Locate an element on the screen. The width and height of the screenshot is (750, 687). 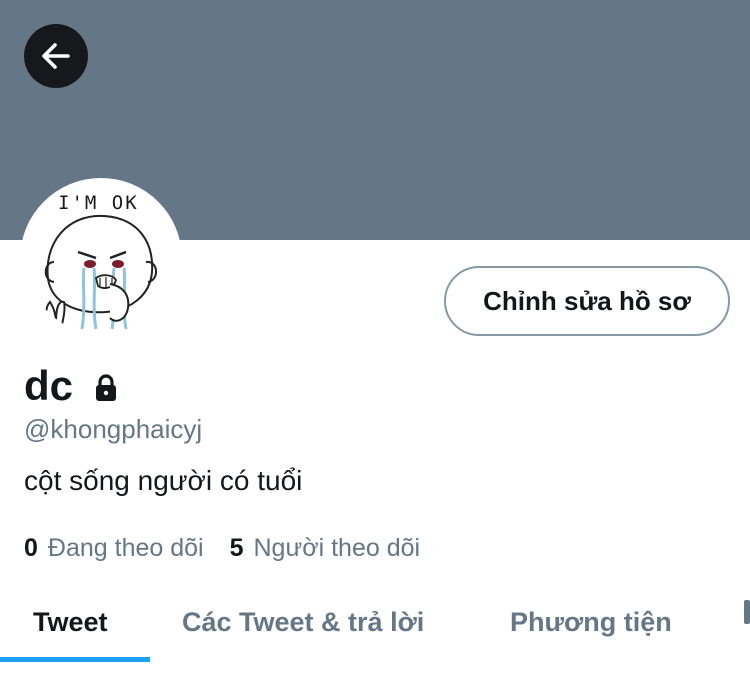
profile-name-row: dc is located at coordinates (72, 386).